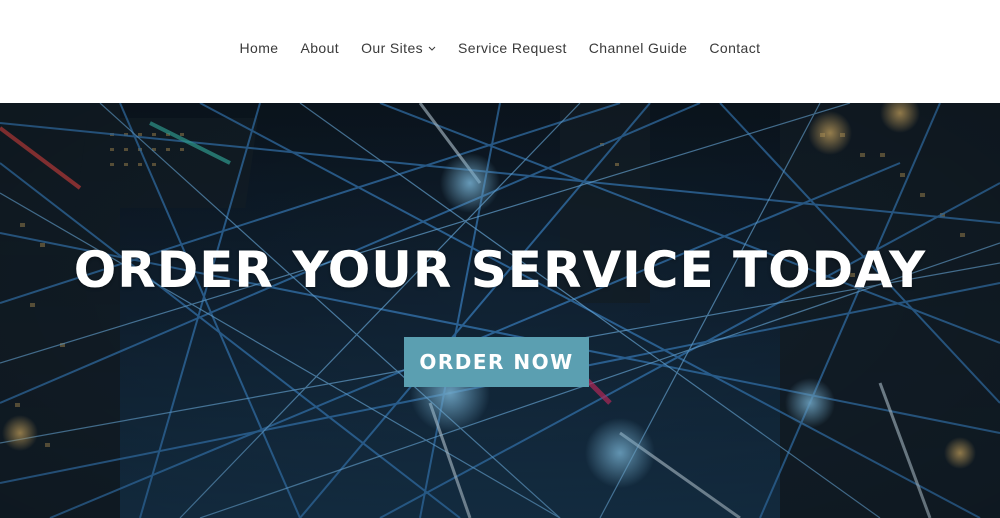  Describe the element at coordinates (392, 48) in the screenshot. I see `nav-item-label: Our Sites` at that location.